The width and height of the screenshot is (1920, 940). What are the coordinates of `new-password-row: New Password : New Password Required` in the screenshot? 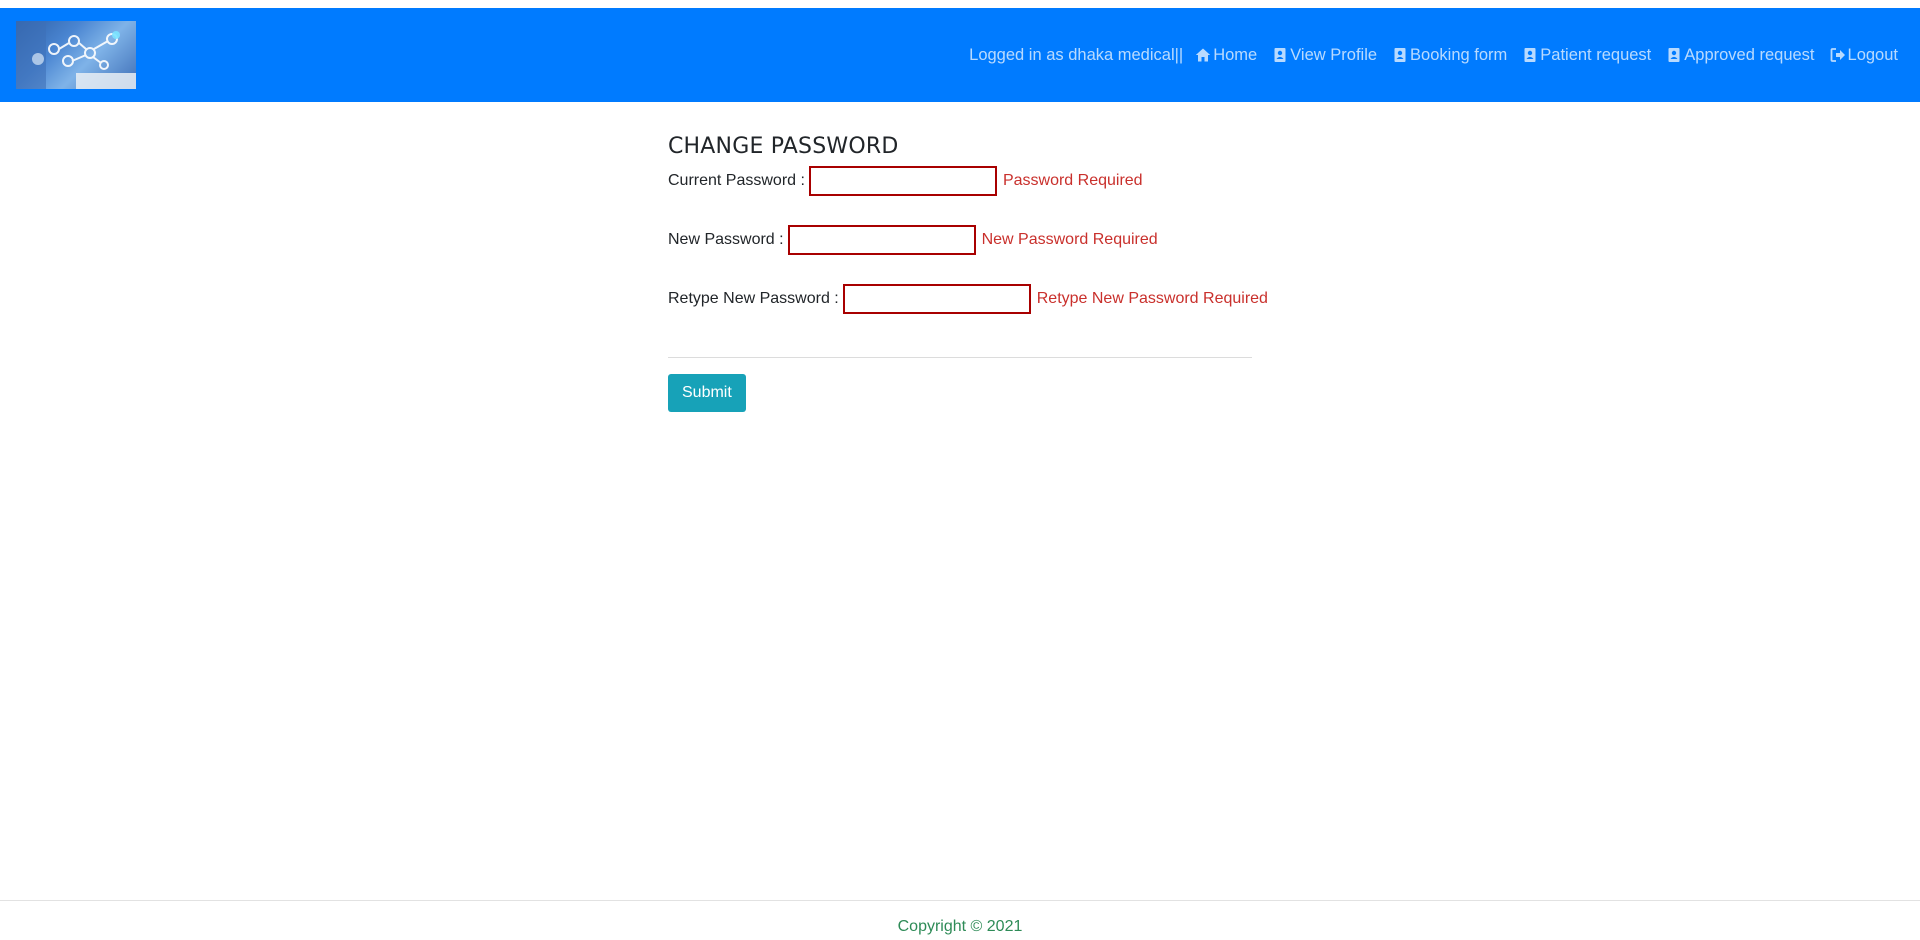 It's located at (960, 240).